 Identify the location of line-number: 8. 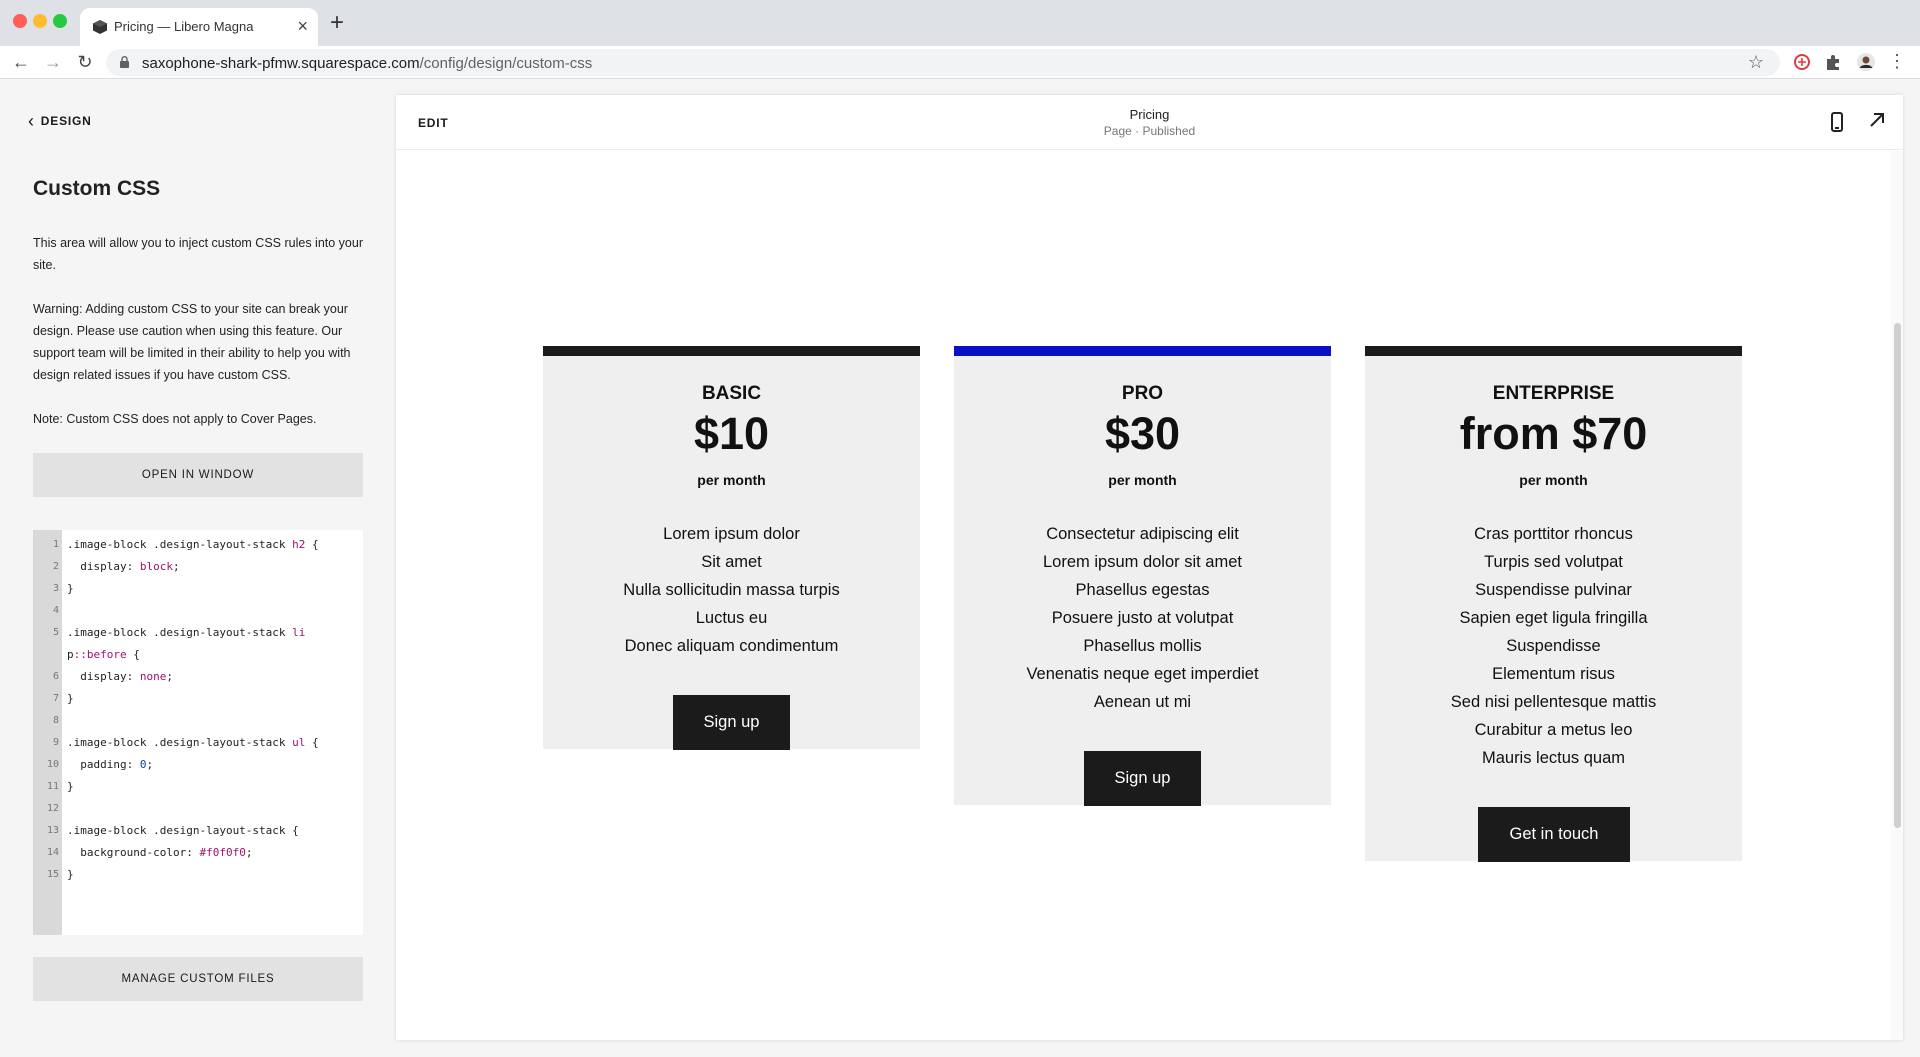
(55, 720).